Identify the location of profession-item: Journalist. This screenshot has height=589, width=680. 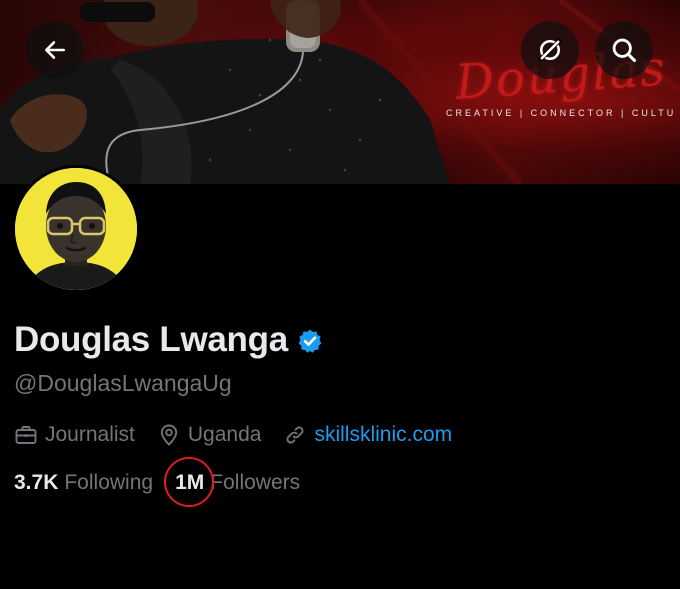
(74, 435).